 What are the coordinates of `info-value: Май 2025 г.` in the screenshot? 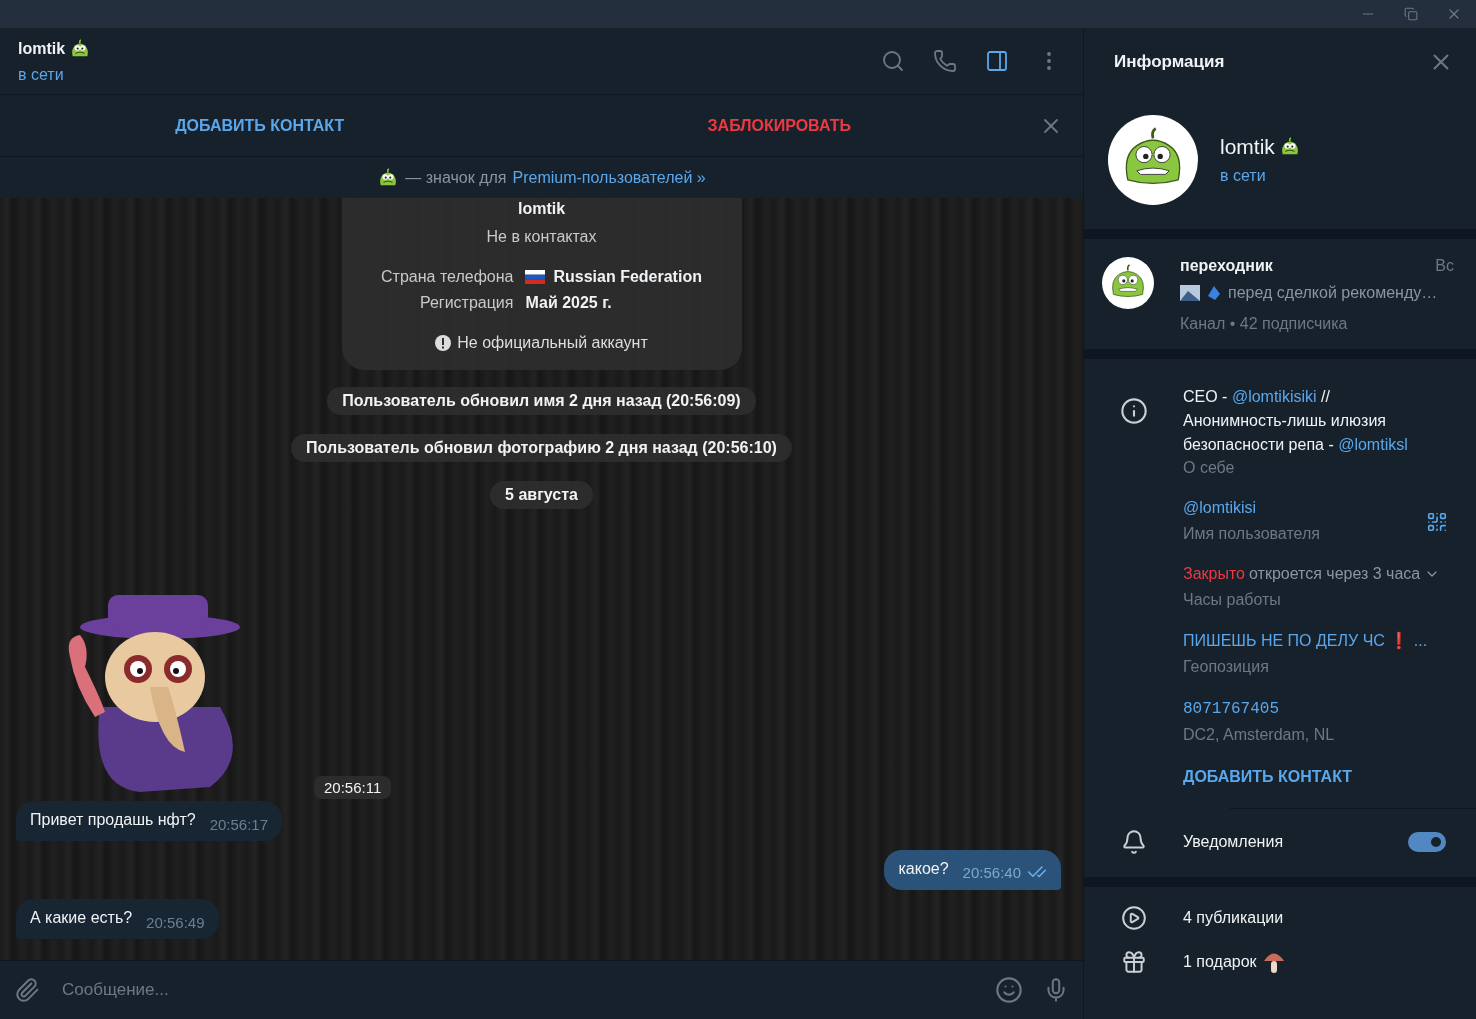 It's located at (568, 303).